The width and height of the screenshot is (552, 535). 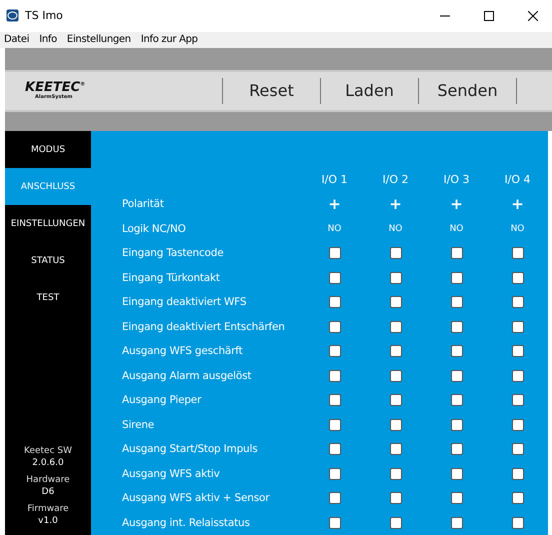 I want to click on column-header: I/O 2, so click(x=395, y=179).